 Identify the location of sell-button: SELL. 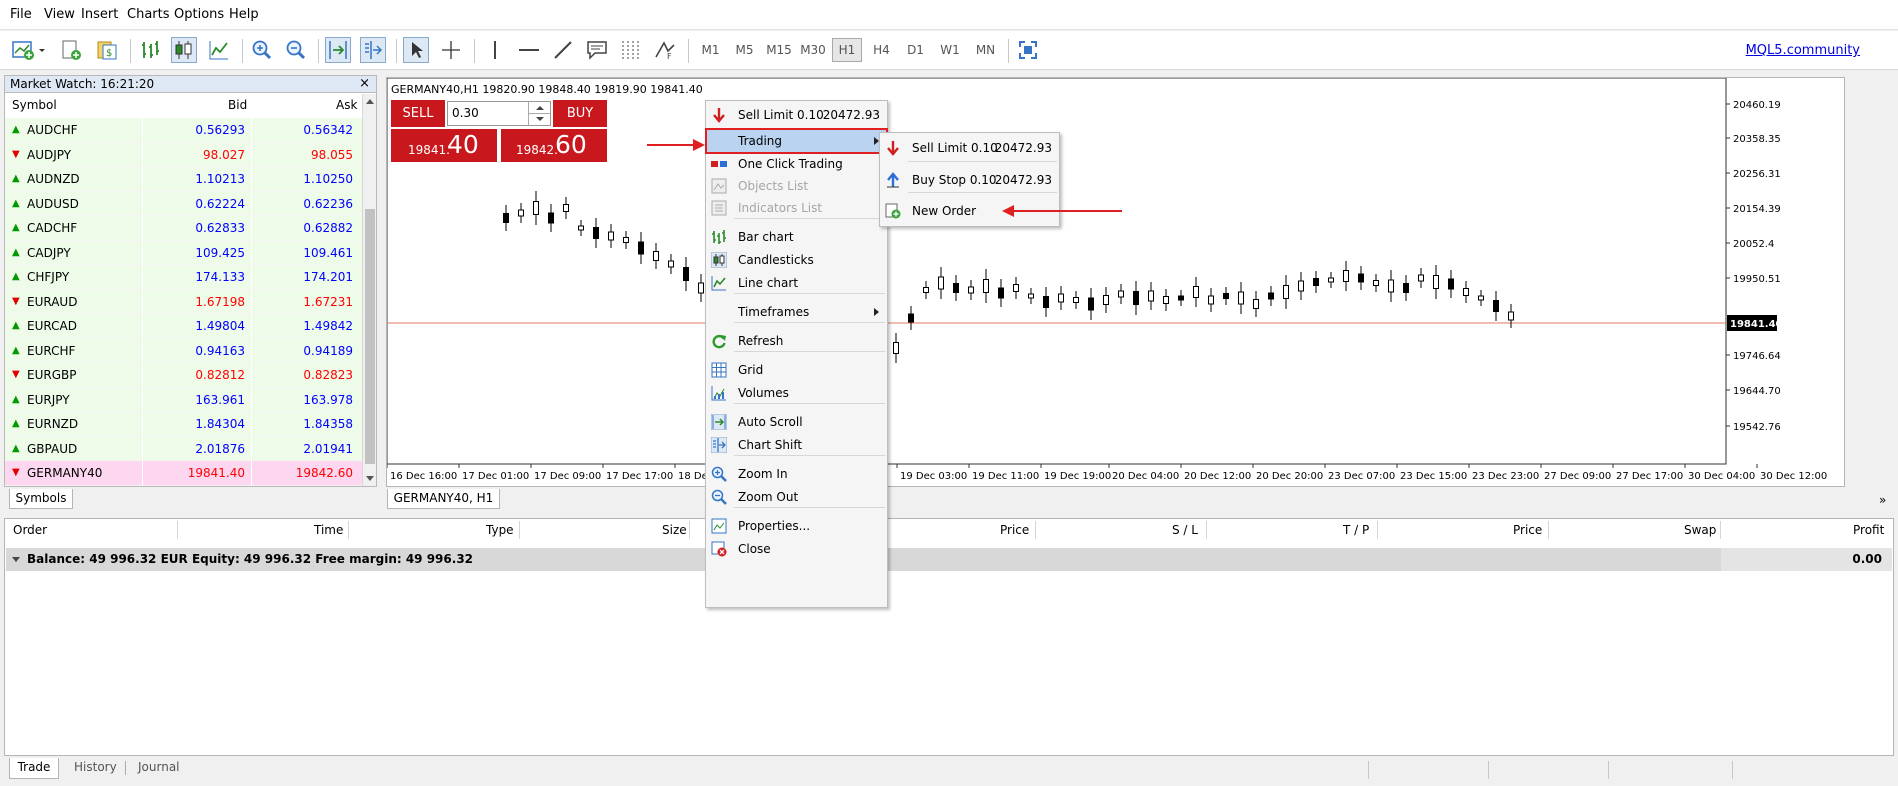
(418, 113).